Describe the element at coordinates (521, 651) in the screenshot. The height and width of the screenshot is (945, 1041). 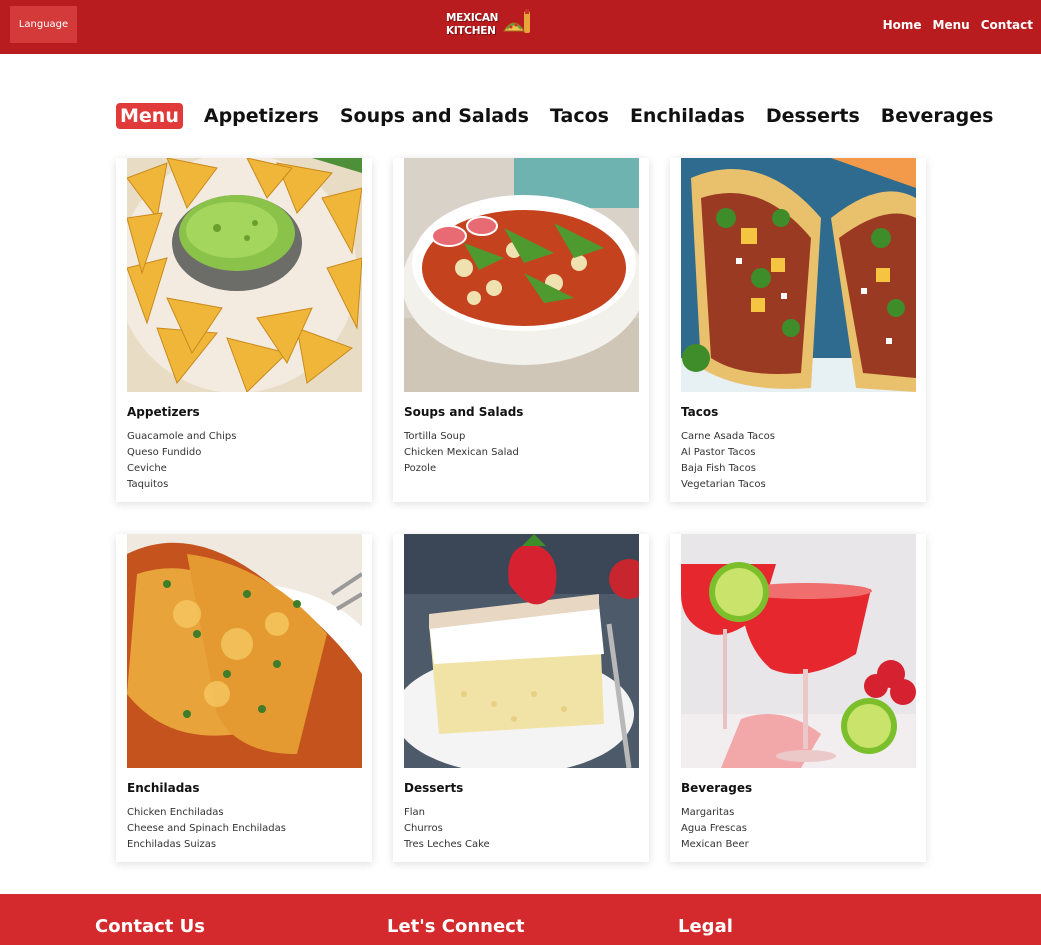
I see `tres-leches-cake-photo` at that location.